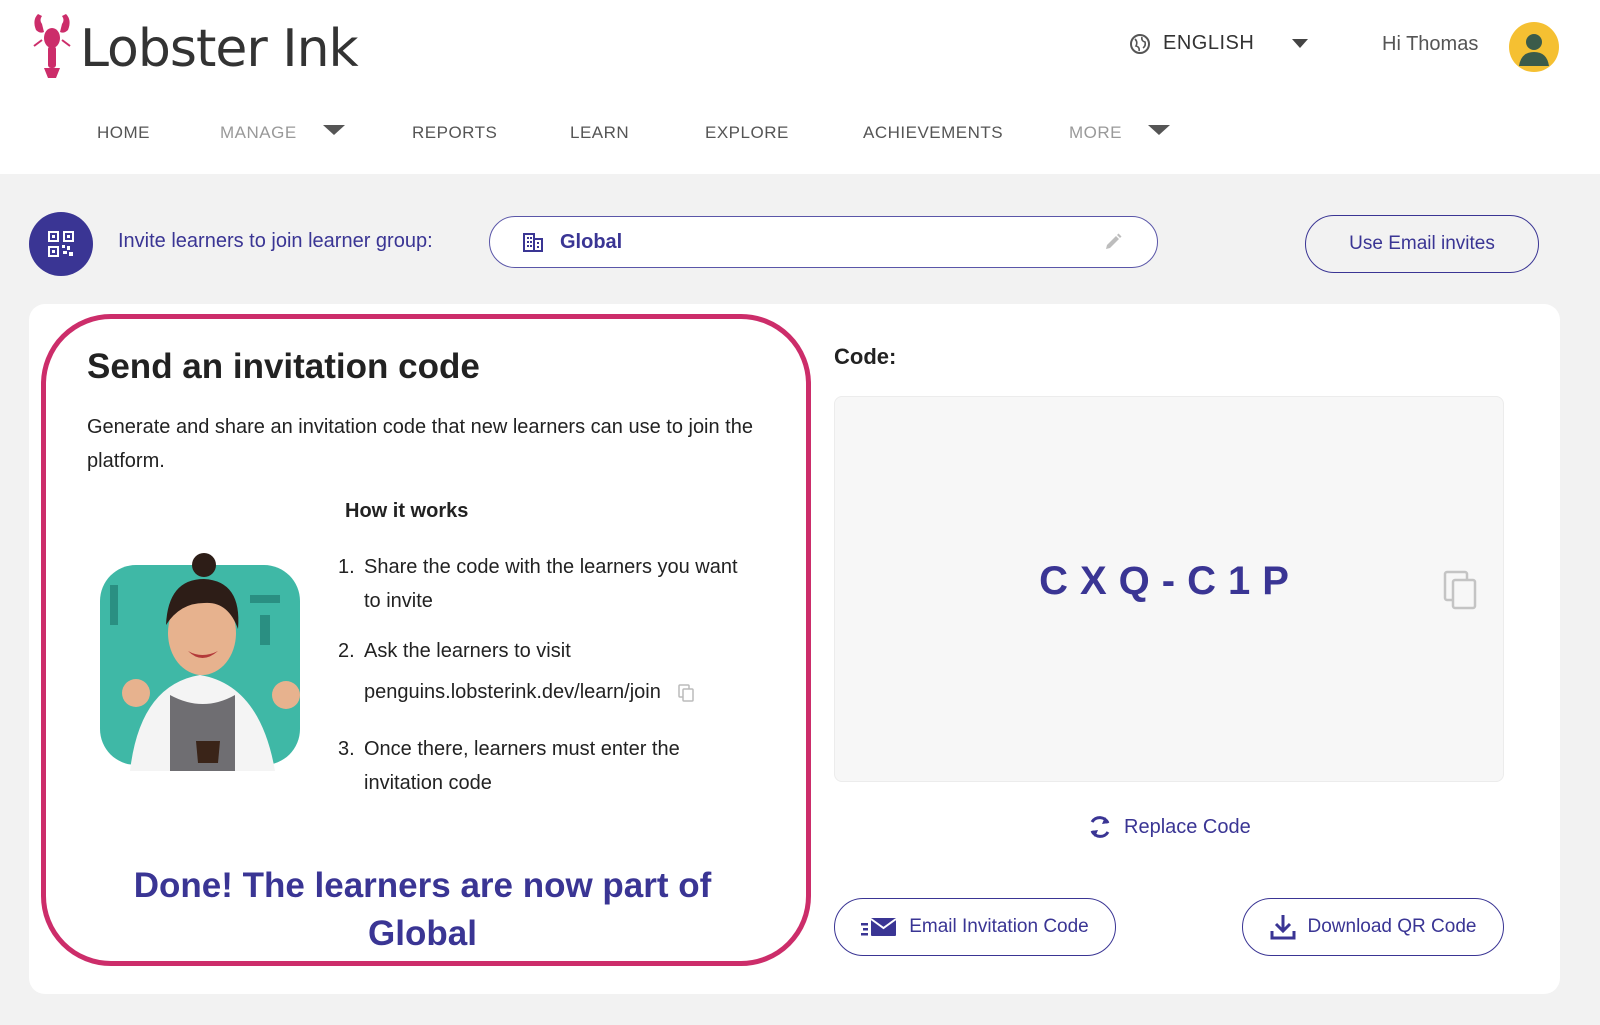  I want to click on learner-photo, so click(200, 662).